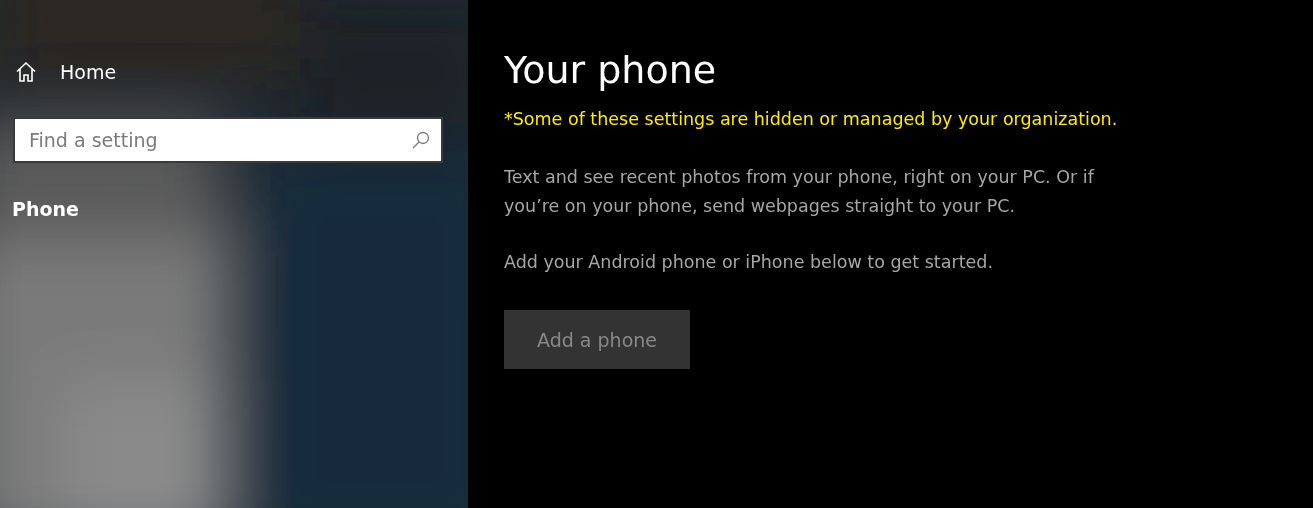 This screenshot has height=508, width=1313. Describe the element at coordinates (421, 140) in the screenshot. I see `search-icon` at that location.